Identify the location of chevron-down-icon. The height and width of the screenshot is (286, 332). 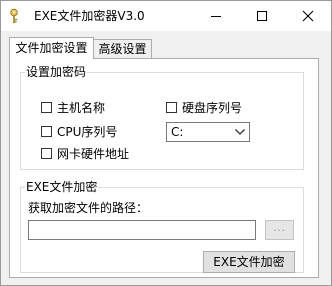
(240, 132).